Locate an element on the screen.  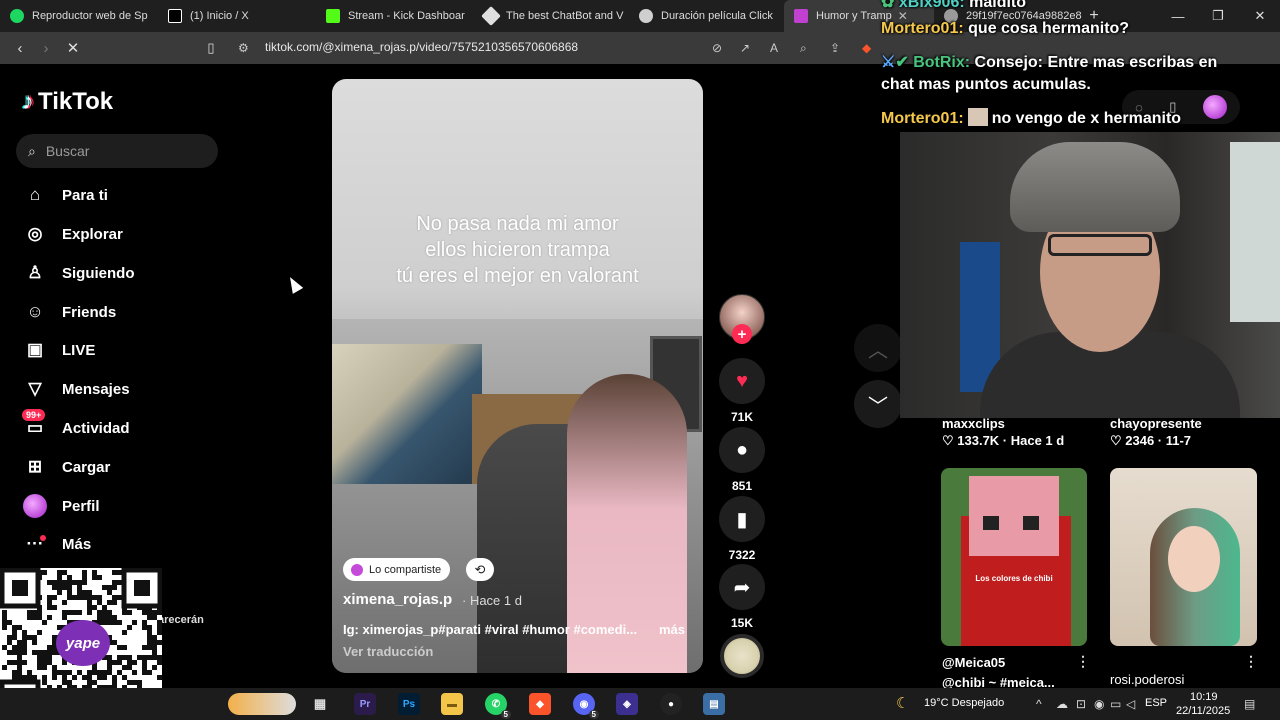
brave-icon: ◆ is located at coordinates (540, 704).